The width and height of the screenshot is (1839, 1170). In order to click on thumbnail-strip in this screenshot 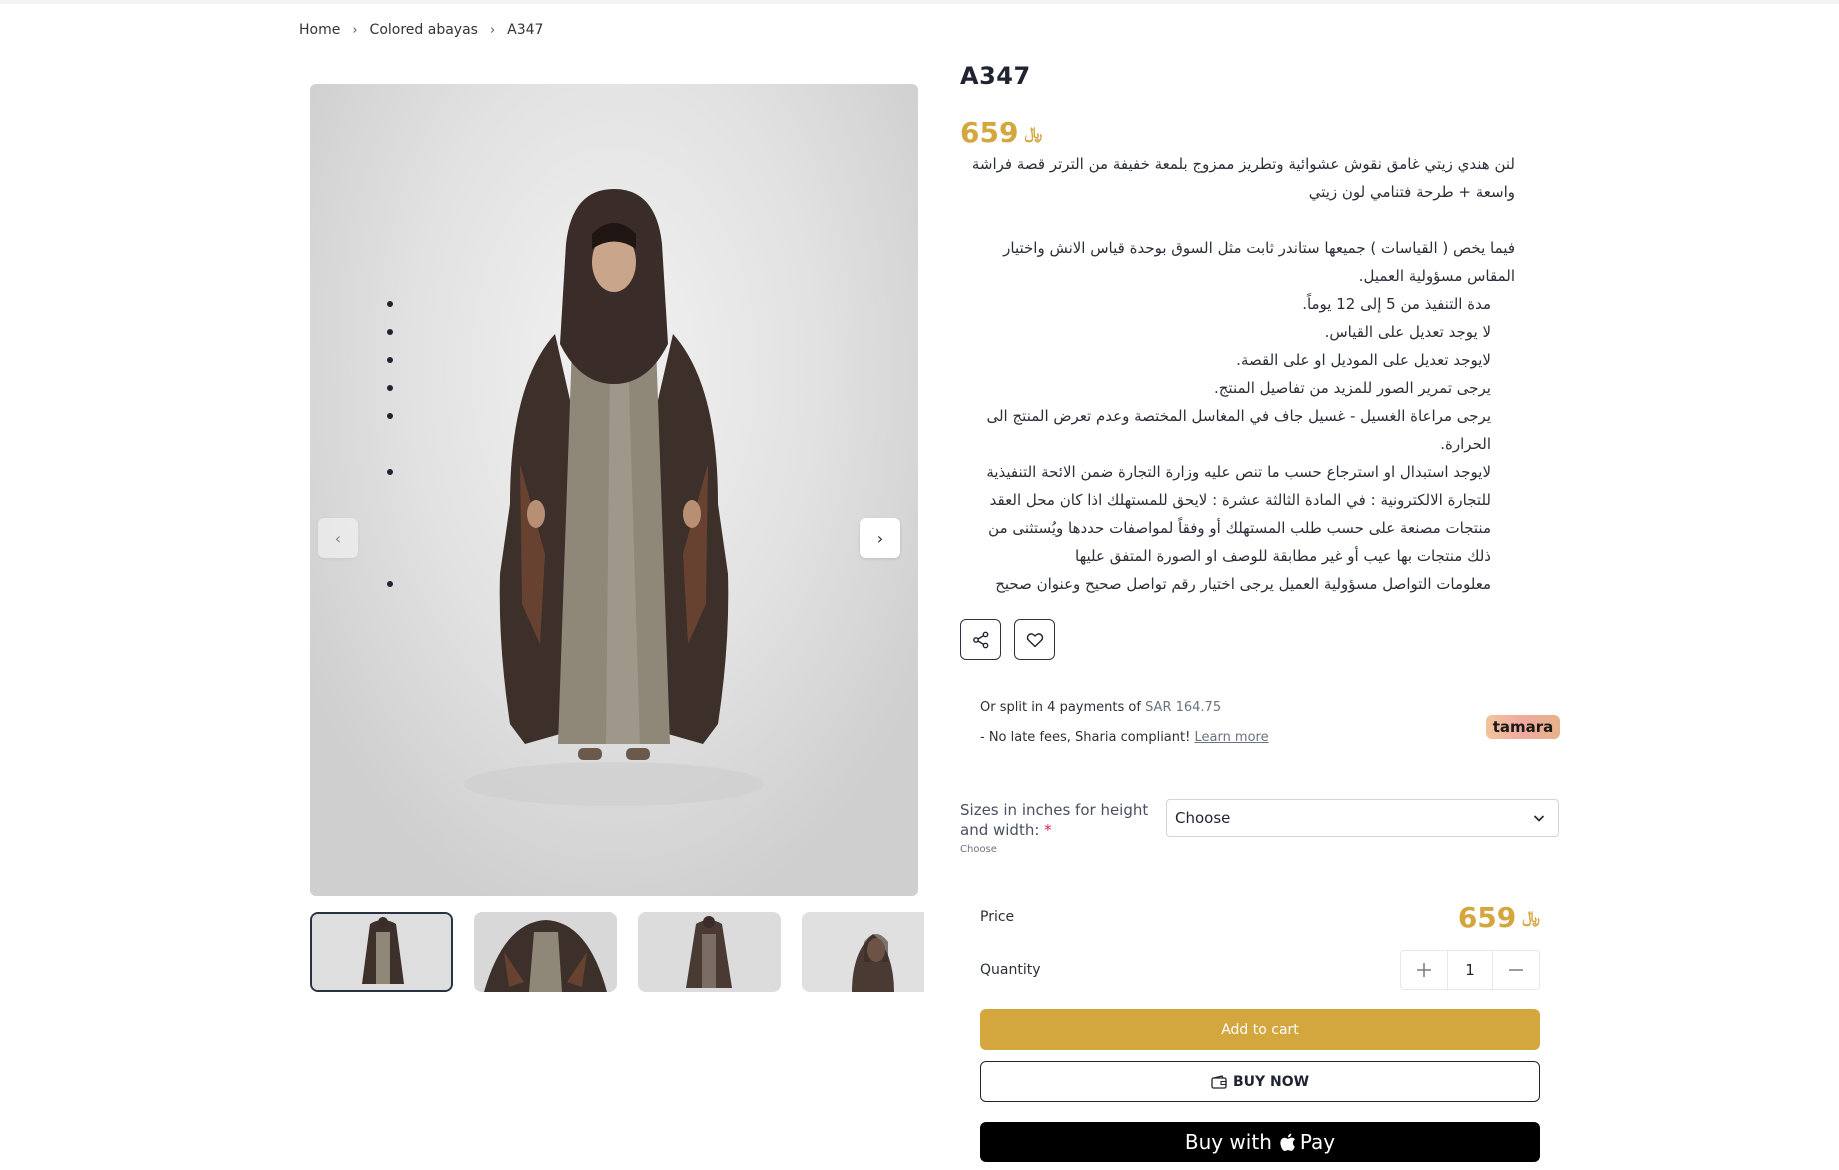, I will do `click(617, 952)`.